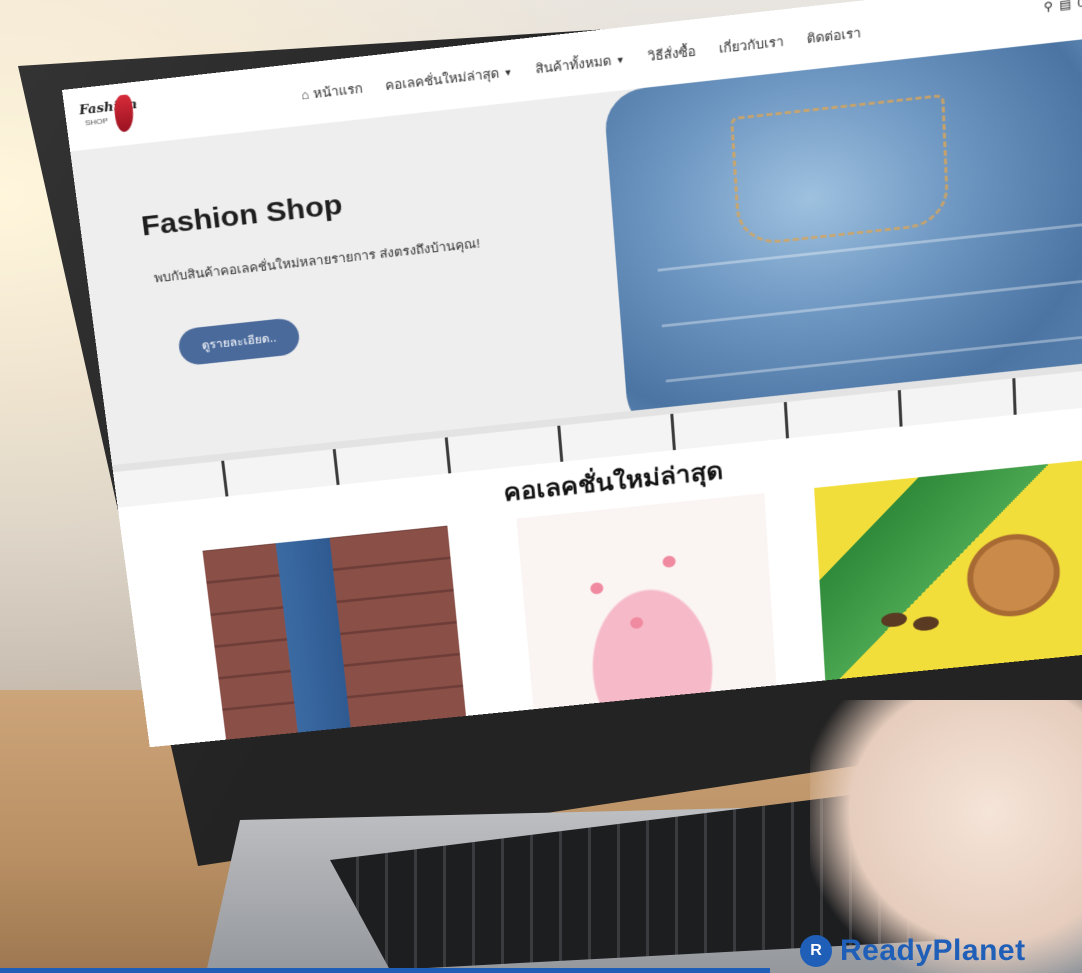  Describe the element at coordinates (96, 122) in the screenshot. I see `logo-subtext: SHOP` at that location.